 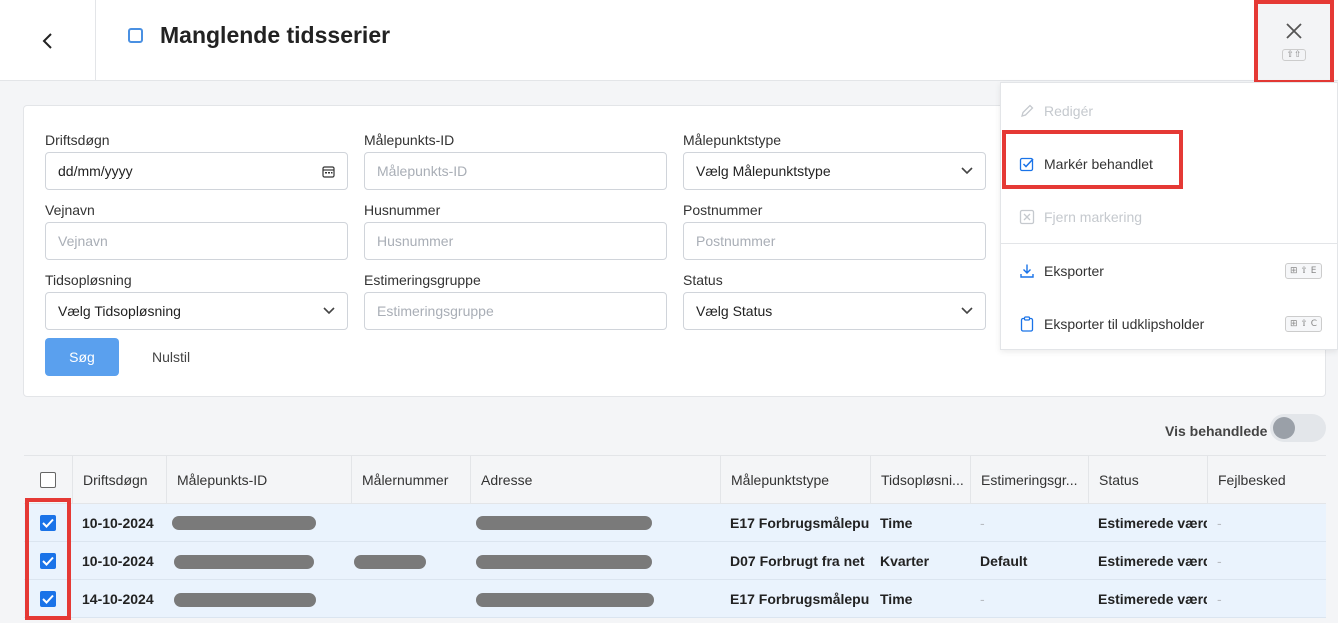 I want to click on title-area: Manglende tidsserier, so click(x=259, y=35).